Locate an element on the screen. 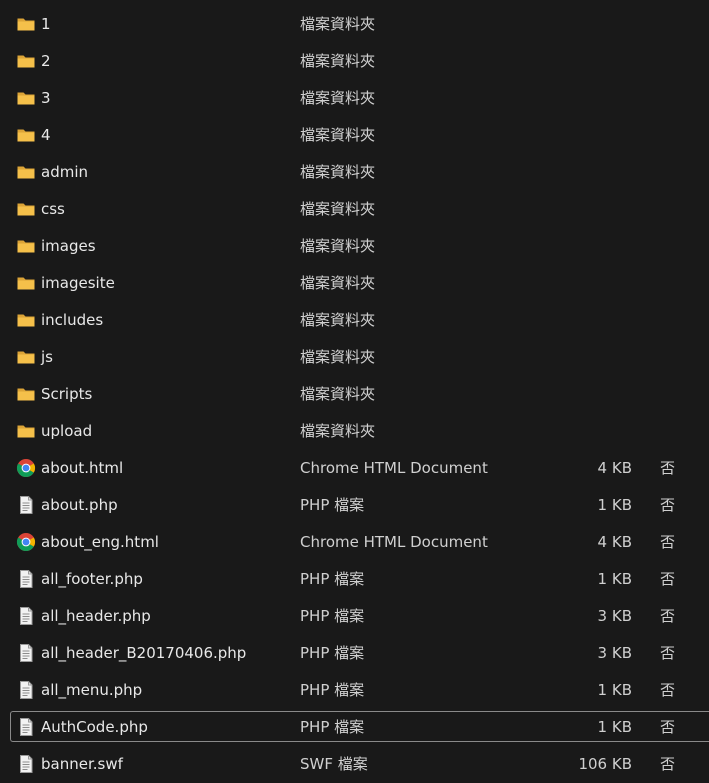 This screenshot has height=783, width=709. file-row: css 檔案資料夾 is located at coordinates (359, 208).